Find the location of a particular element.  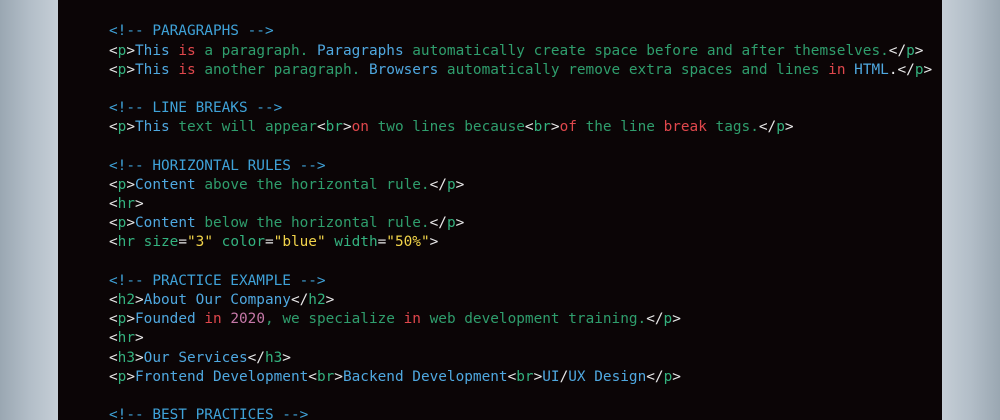

code-token: width is located at coordinates (351, 242).